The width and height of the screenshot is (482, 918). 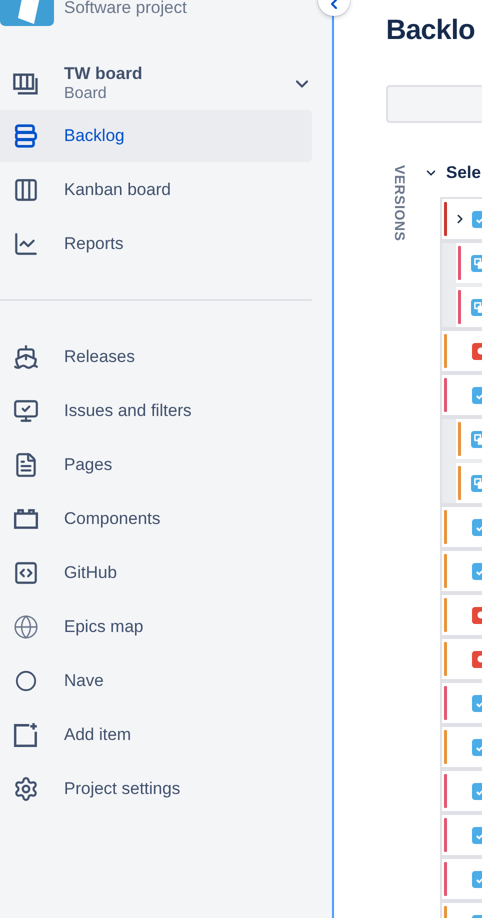 I want to click on stack-icon, so click(x=26, y=136).